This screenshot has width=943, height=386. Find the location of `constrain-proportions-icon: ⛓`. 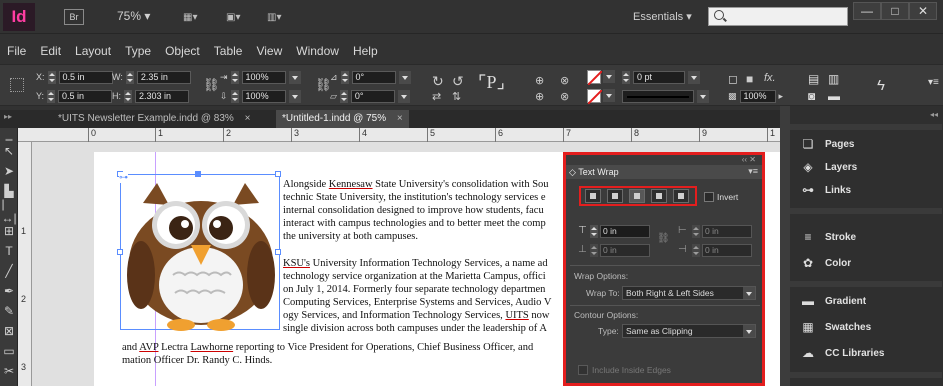

constrain-proportions-icon: ⛓ is located at coordinates (211, 85).